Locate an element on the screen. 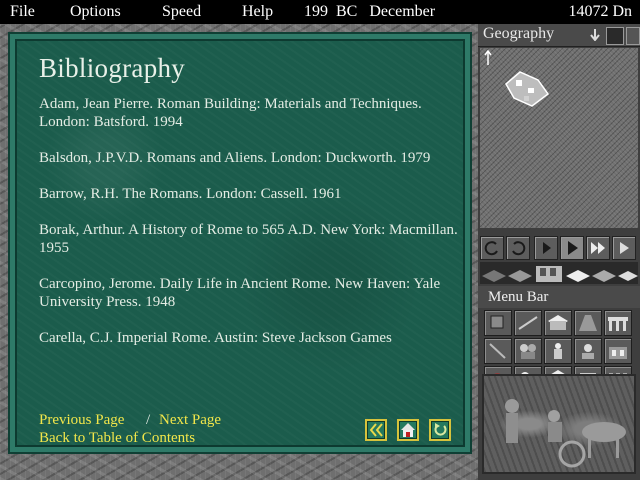 This screenshot has height=480, width=640. road-icon is located at coordinates (588, 323).